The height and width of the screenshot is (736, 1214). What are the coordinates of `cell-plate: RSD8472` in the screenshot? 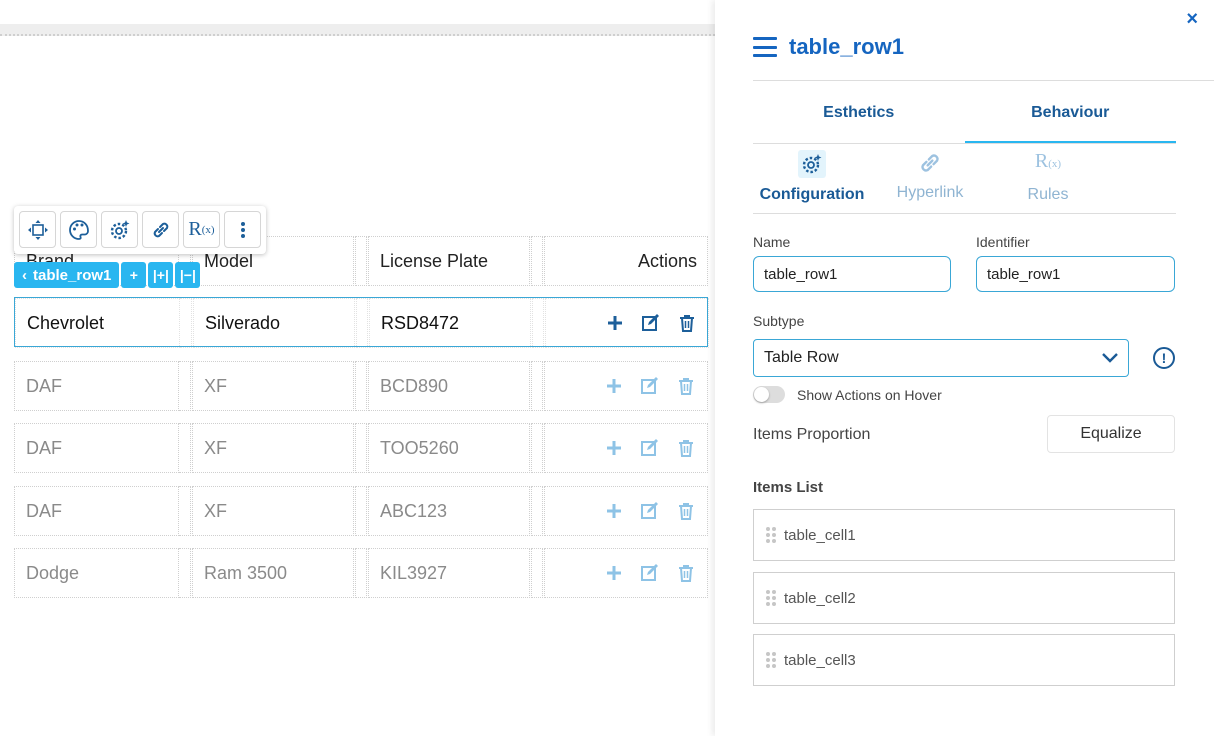 It's located at (450, 323).